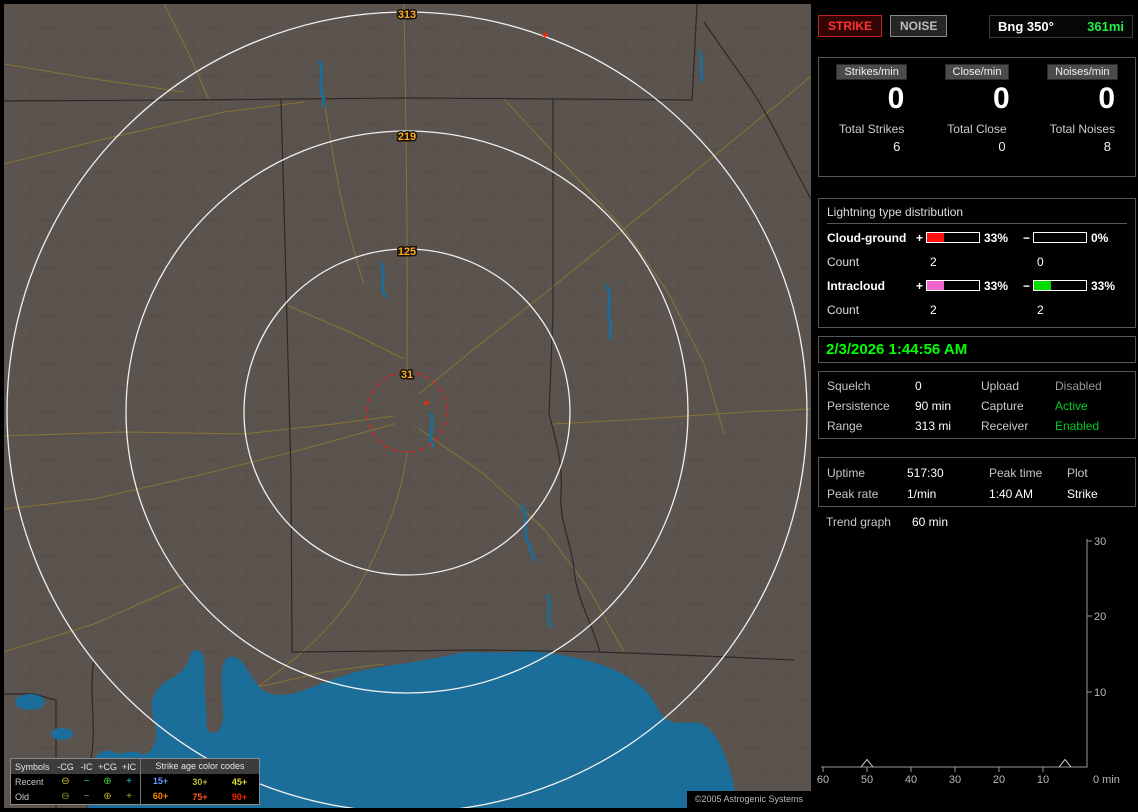 Image resolution: width=1138 pixels, height=812 pixels. What do you see at coordinates (977, 237) in the screenshot?
I see `cloud-ground-row: Cloud-ground + 33% − 0%` at bounding box center [977, 237].